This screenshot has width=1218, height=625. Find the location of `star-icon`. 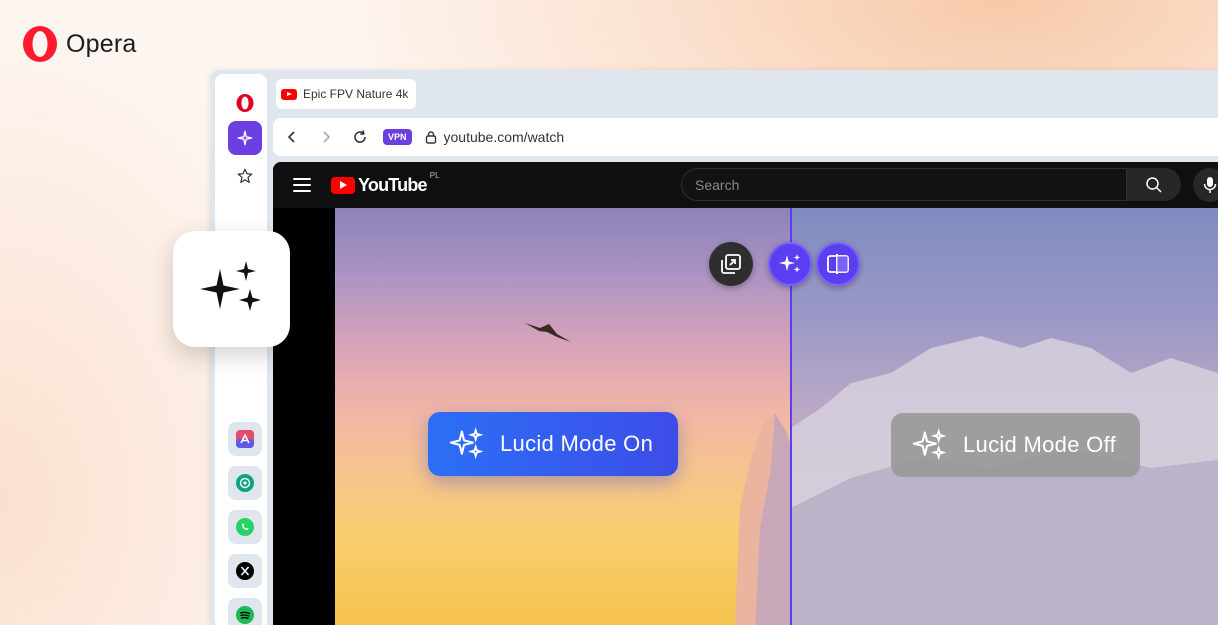

star-icon is located at coordinates (245, 175).